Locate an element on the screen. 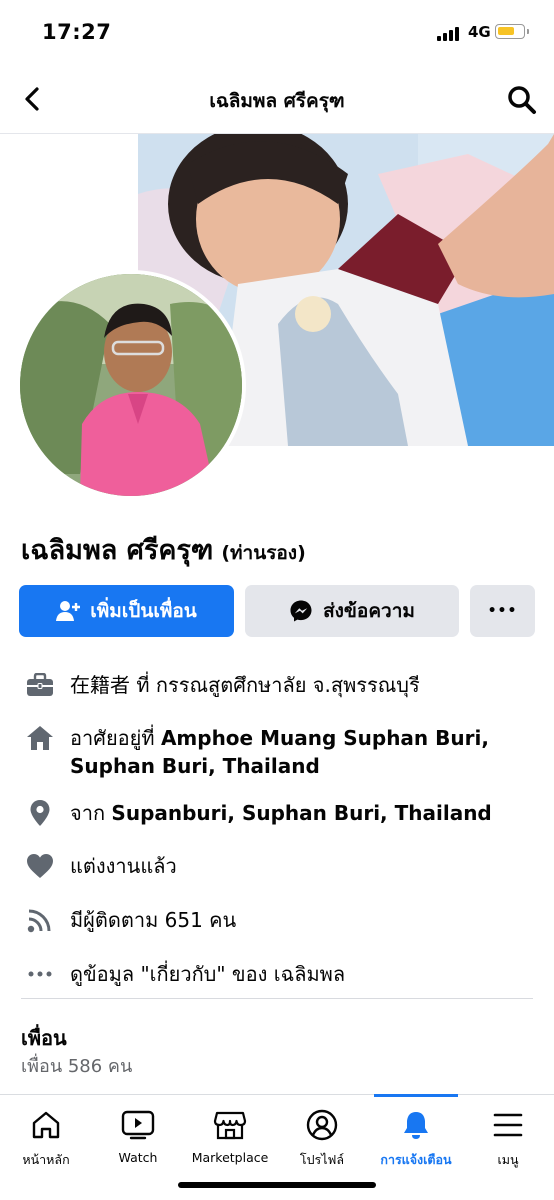 This screenshot has width=554, height=1200. tab-notifications: การแจ้งเตือน is located at coordinates (416, 1135).